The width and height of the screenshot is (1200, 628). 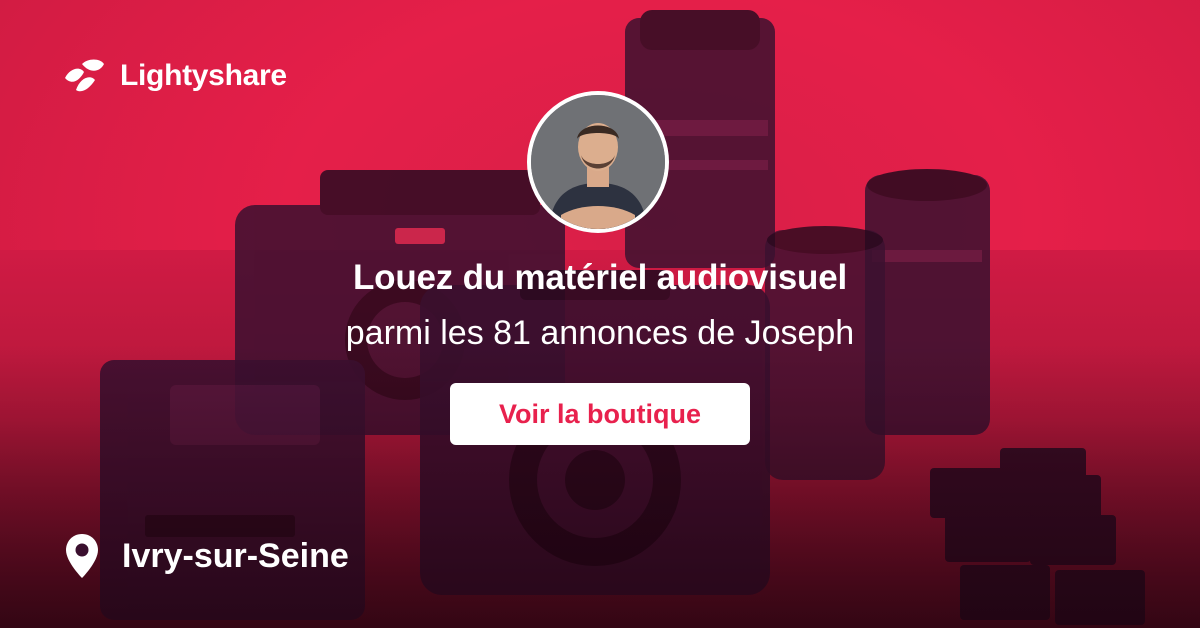 I want to click on lightyshare-logo-icon, so click(x=84, y=75).